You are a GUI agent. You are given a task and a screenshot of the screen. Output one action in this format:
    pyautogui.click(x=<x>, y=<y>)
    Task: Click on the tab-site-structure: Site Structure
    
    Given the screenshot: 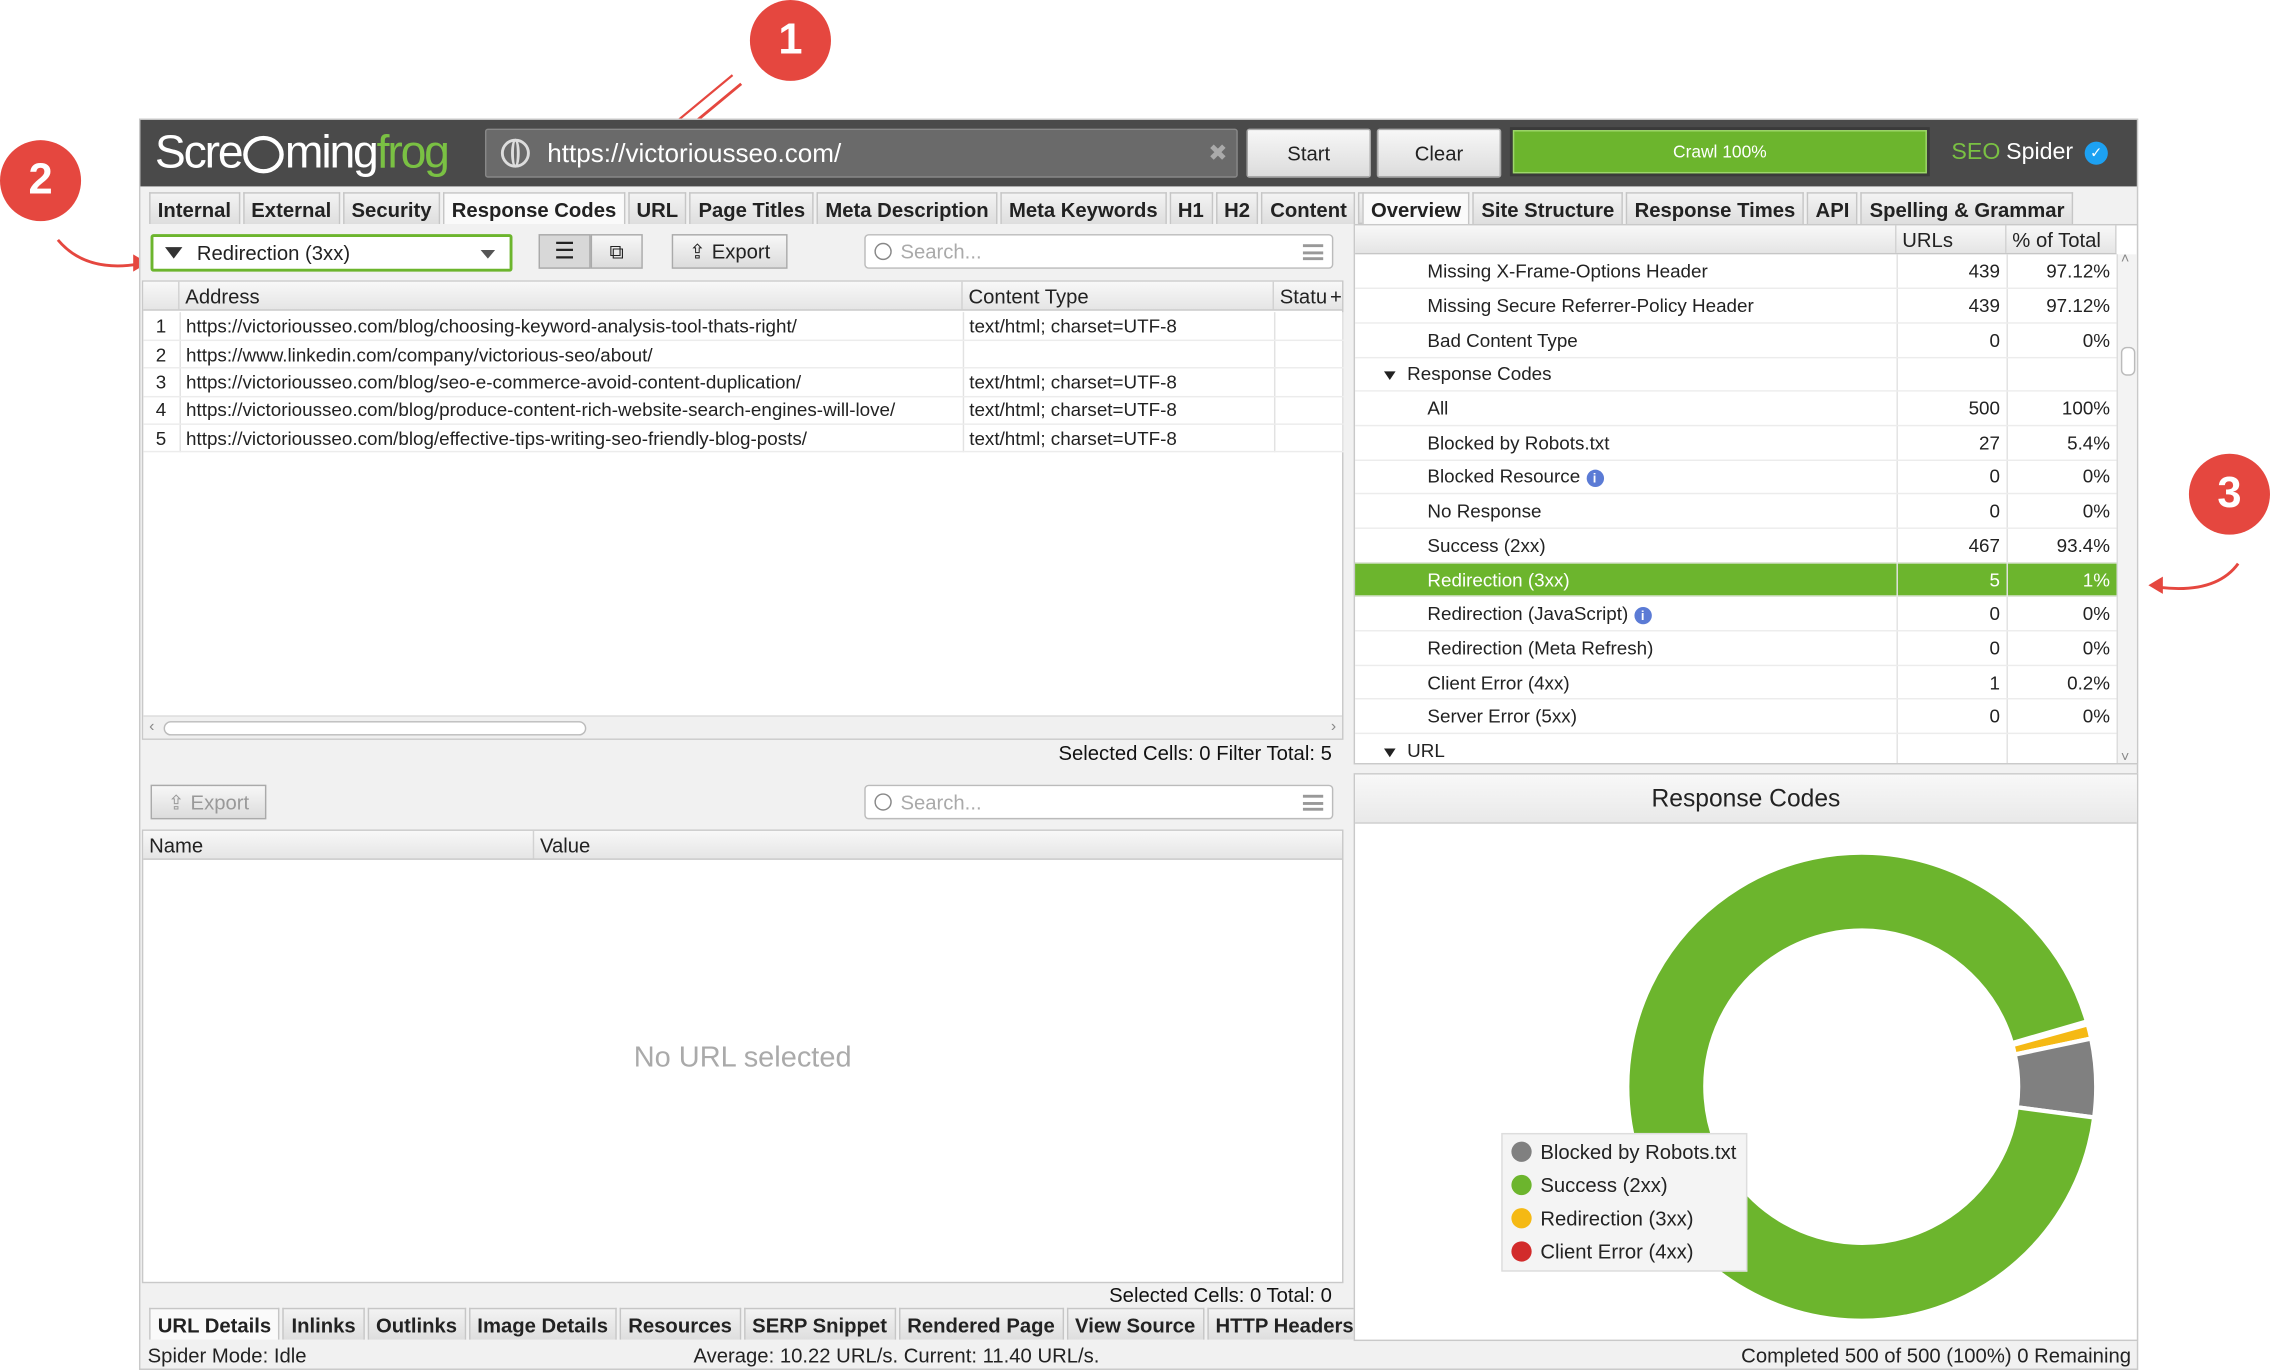 What is the action you would take?
    pyautogui.click(x=1547, y=208)
    